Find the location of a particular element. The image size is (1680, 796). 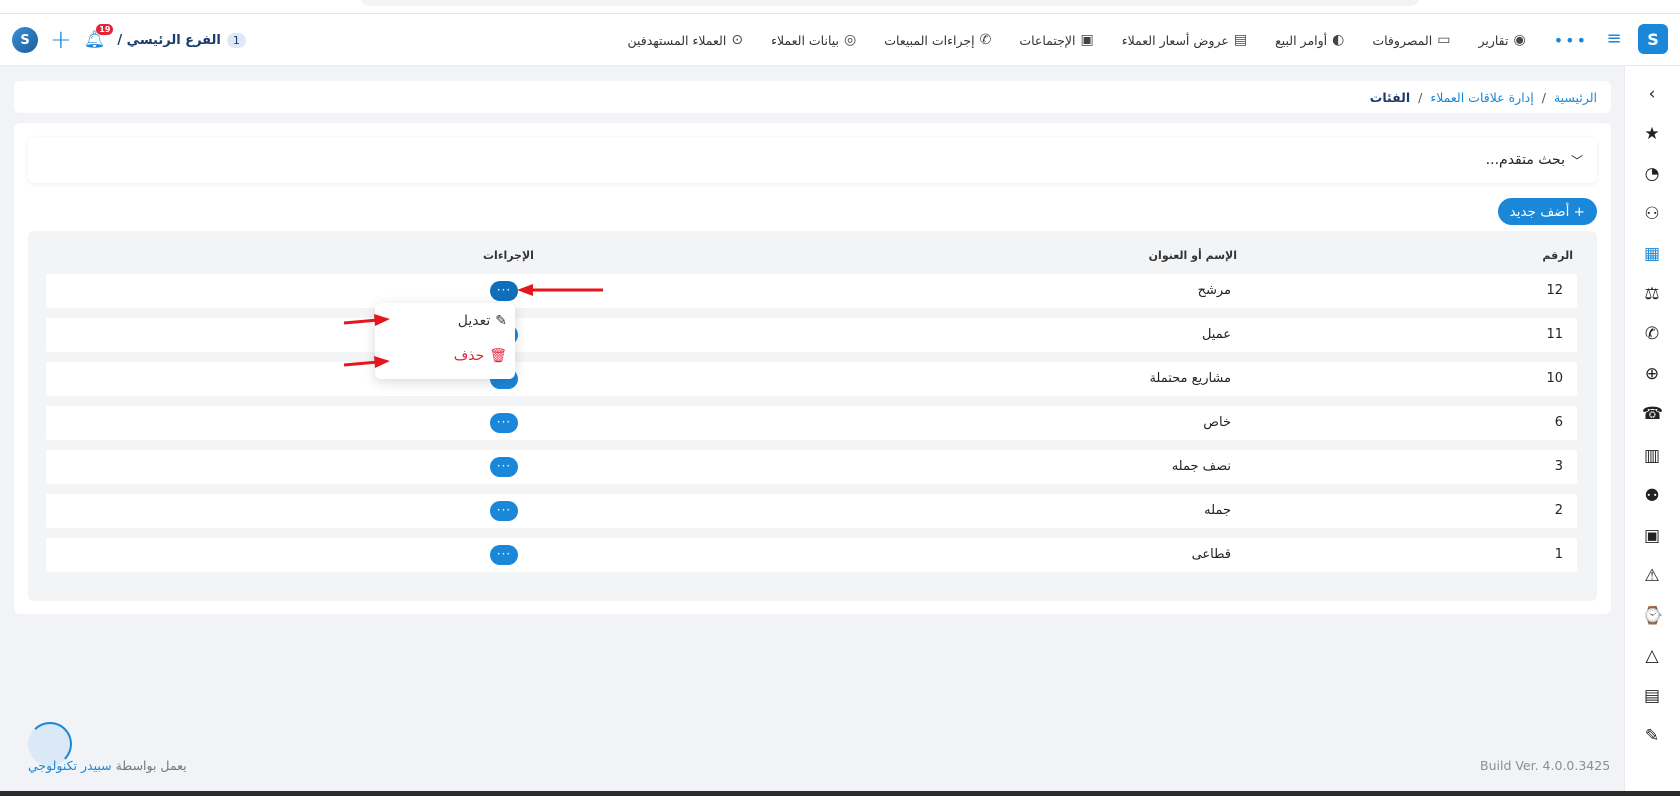

table-row: 11 عميل ··· is located at coordinates (811, 335).